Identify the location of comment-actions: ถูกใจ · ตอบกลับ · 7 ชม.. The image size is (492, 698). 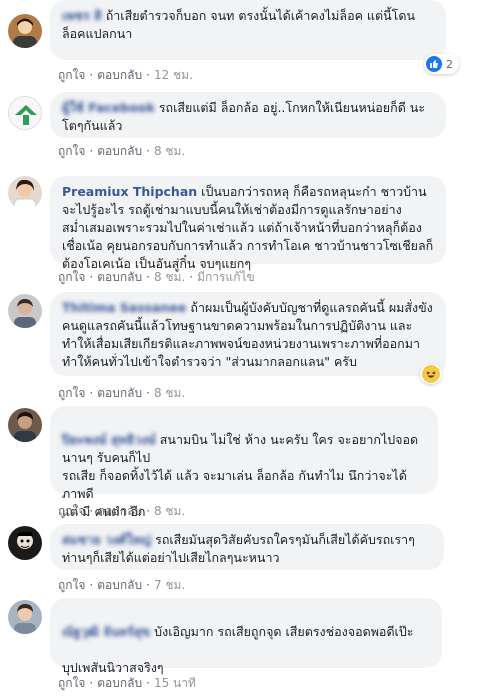
(122, 585).